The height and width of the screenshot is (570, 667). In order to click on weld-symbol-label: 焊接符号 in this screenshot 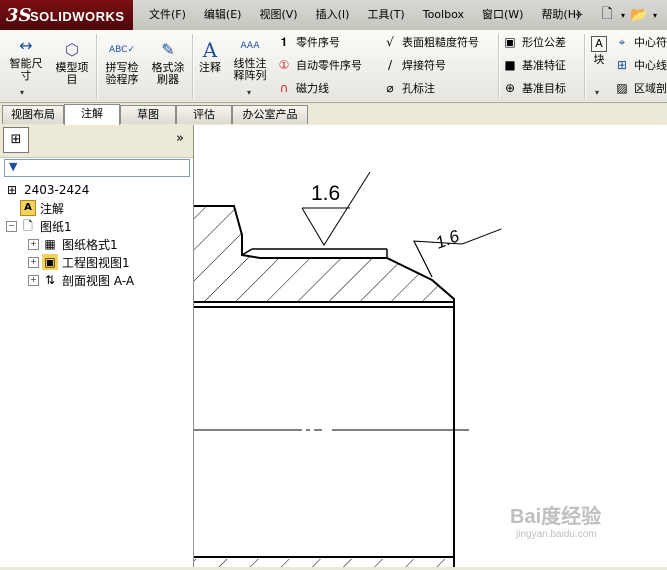, I will do `click(424, 65)`.